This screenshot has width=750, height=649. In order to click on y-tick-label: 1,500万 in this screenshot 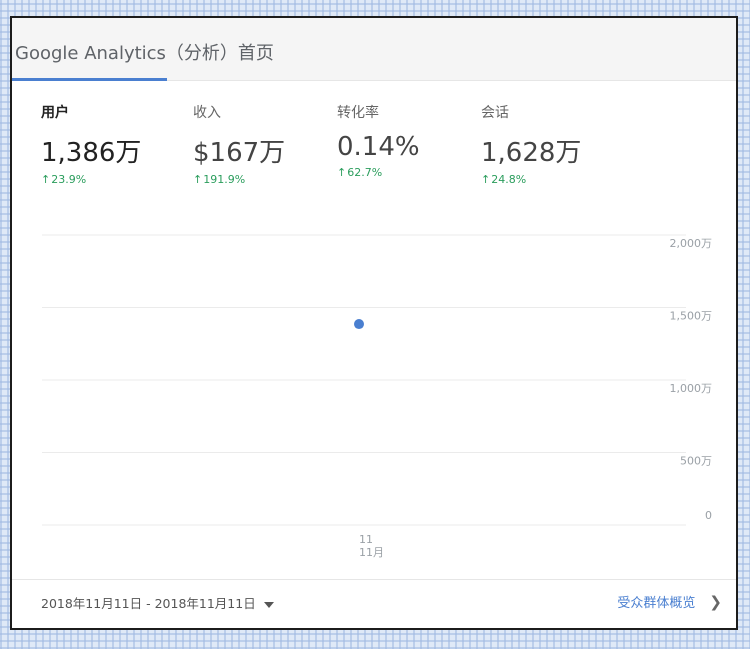, I will do `click(691, 316)`.